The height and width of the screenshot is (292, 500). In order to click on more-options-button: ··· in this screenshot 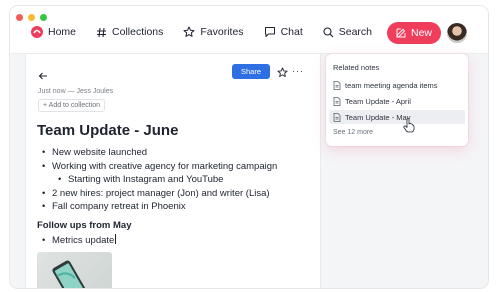, I will do `click(298, 71)`.